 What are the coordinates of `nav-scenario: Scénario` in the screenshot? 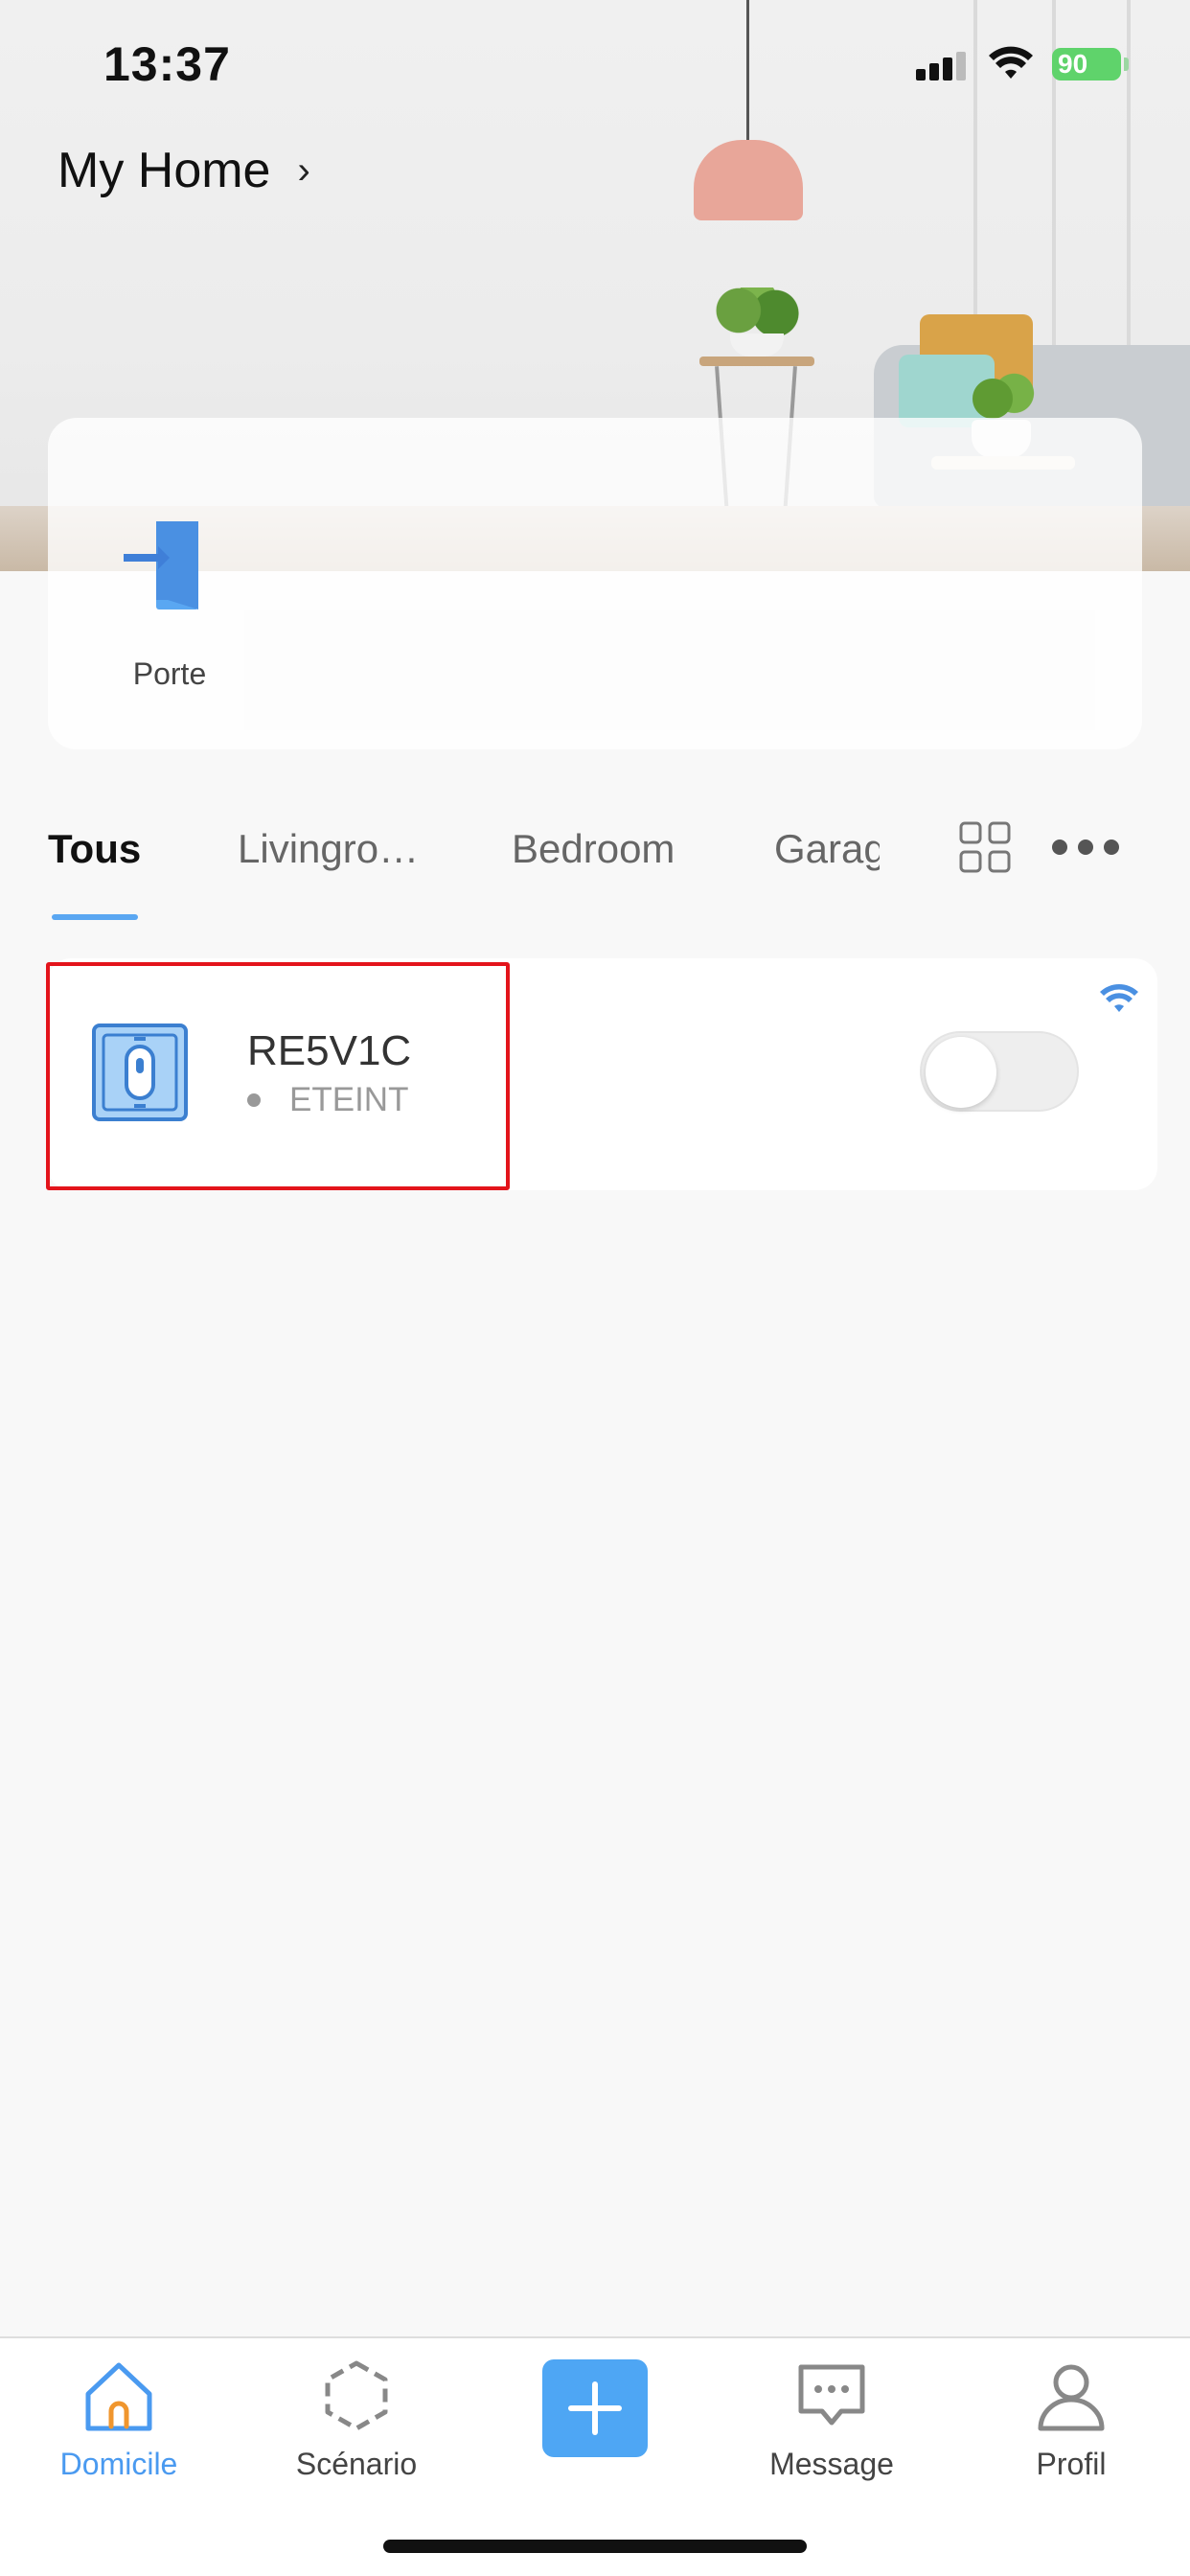 It's located at (357, 2420).